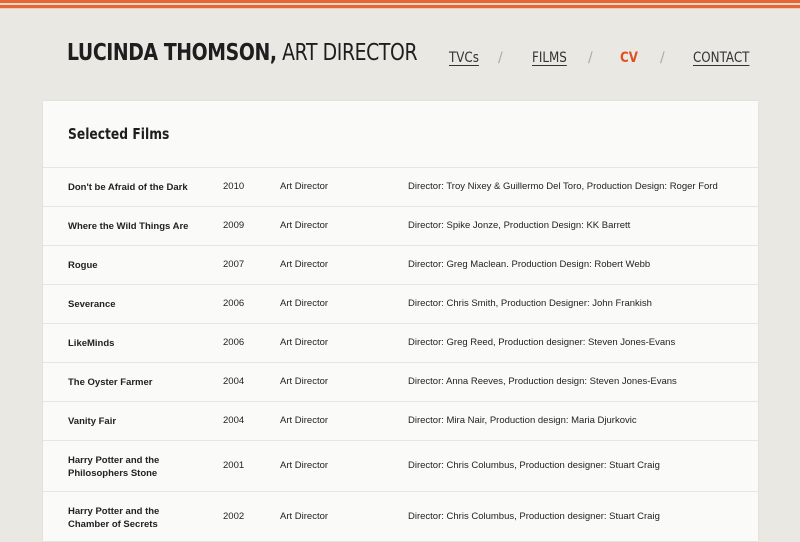 Image resolution: width=800 pixels, height=542 pixels. What do you see at coordinates (114, 467) in the screenshot?
I see `film-title: Harry Potter and the Philosophers Stone` at bounding box center [114, 467].